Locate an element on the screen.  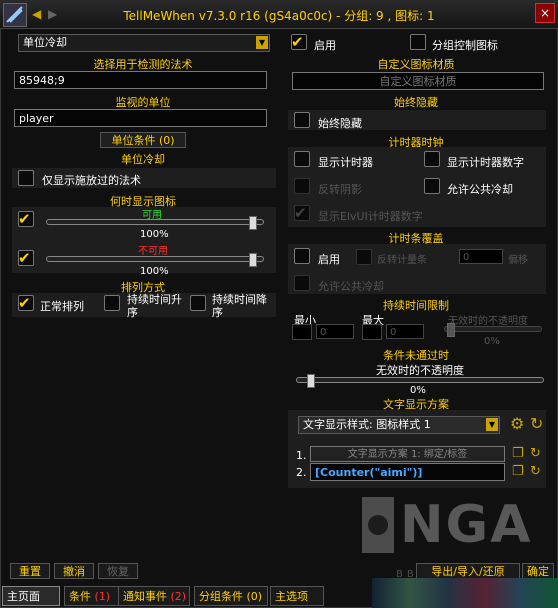
tab-events: 通知事件 (2) is located at coordinates (154, 596).